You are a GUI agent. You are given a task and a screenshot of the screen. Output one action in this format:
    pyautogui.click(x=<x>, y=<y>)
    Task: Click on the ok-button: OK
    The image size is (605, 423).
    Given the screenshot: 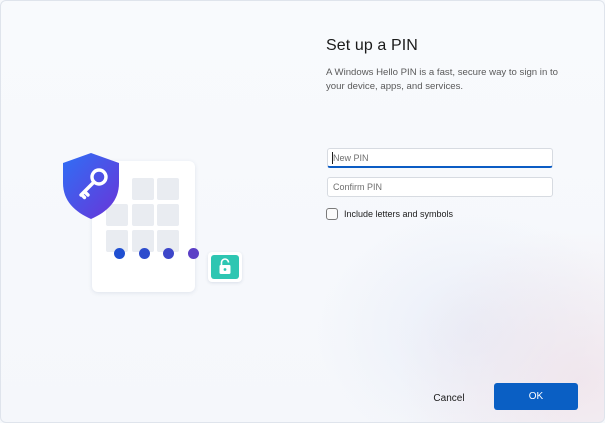 What is the action you would take?
    pyautogui.click(x=536, y=396)
    